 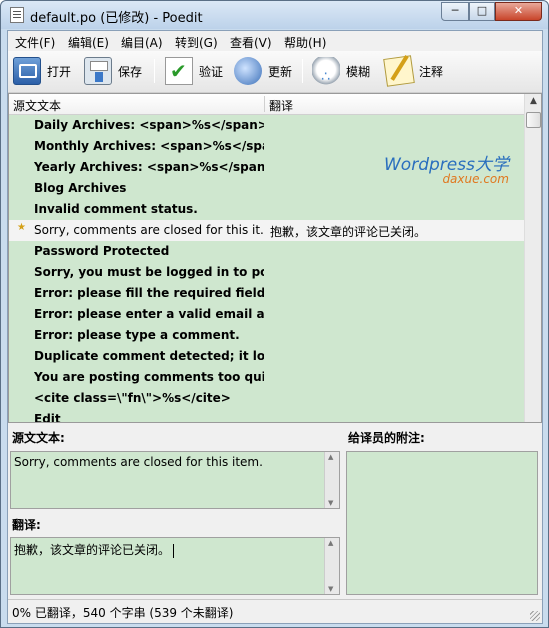 What do you see at coordinates (266, 398) in the screenshot?
I see `list-row: <cite class=\"fn\">%s</cite>` at bounding box center [266, 398].